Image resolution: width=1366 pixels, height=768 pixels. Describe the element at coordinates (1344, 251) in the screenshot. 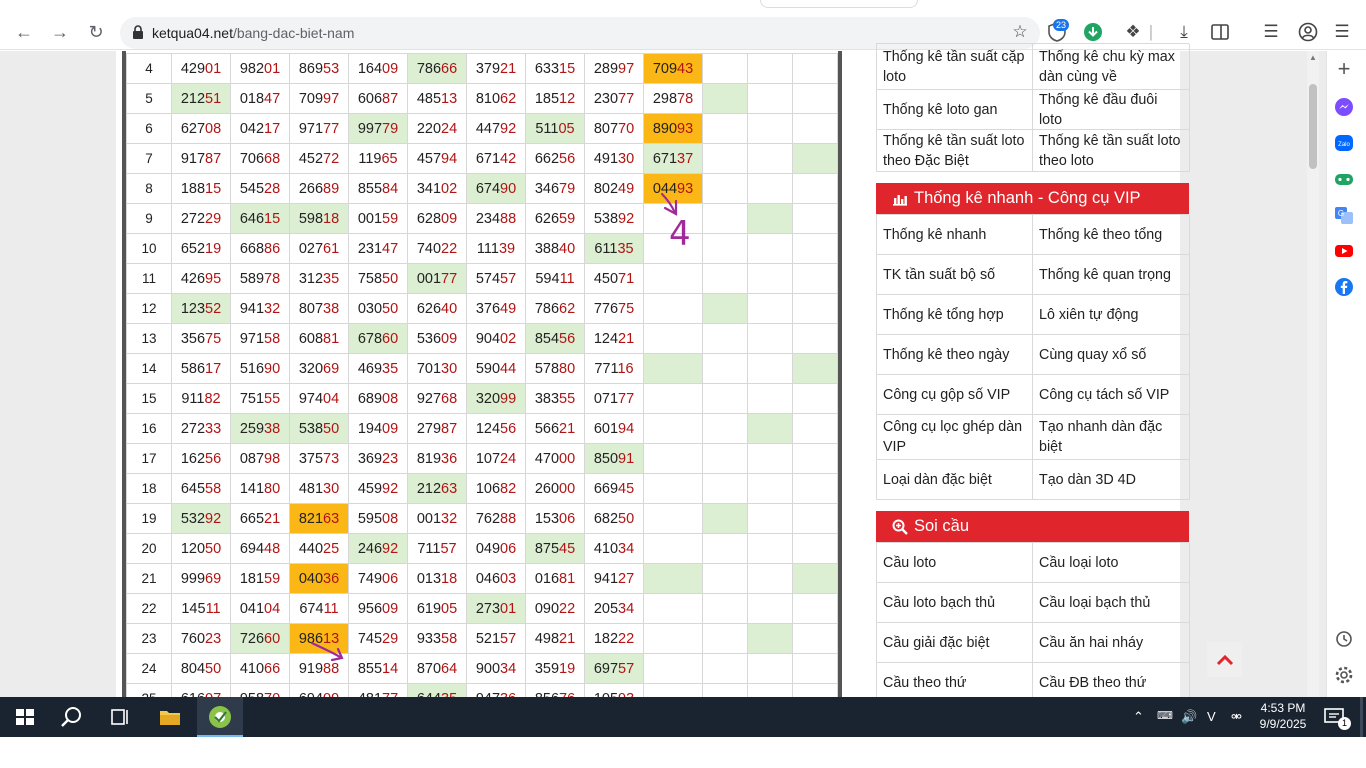

I see `youtube-icon` at that location.